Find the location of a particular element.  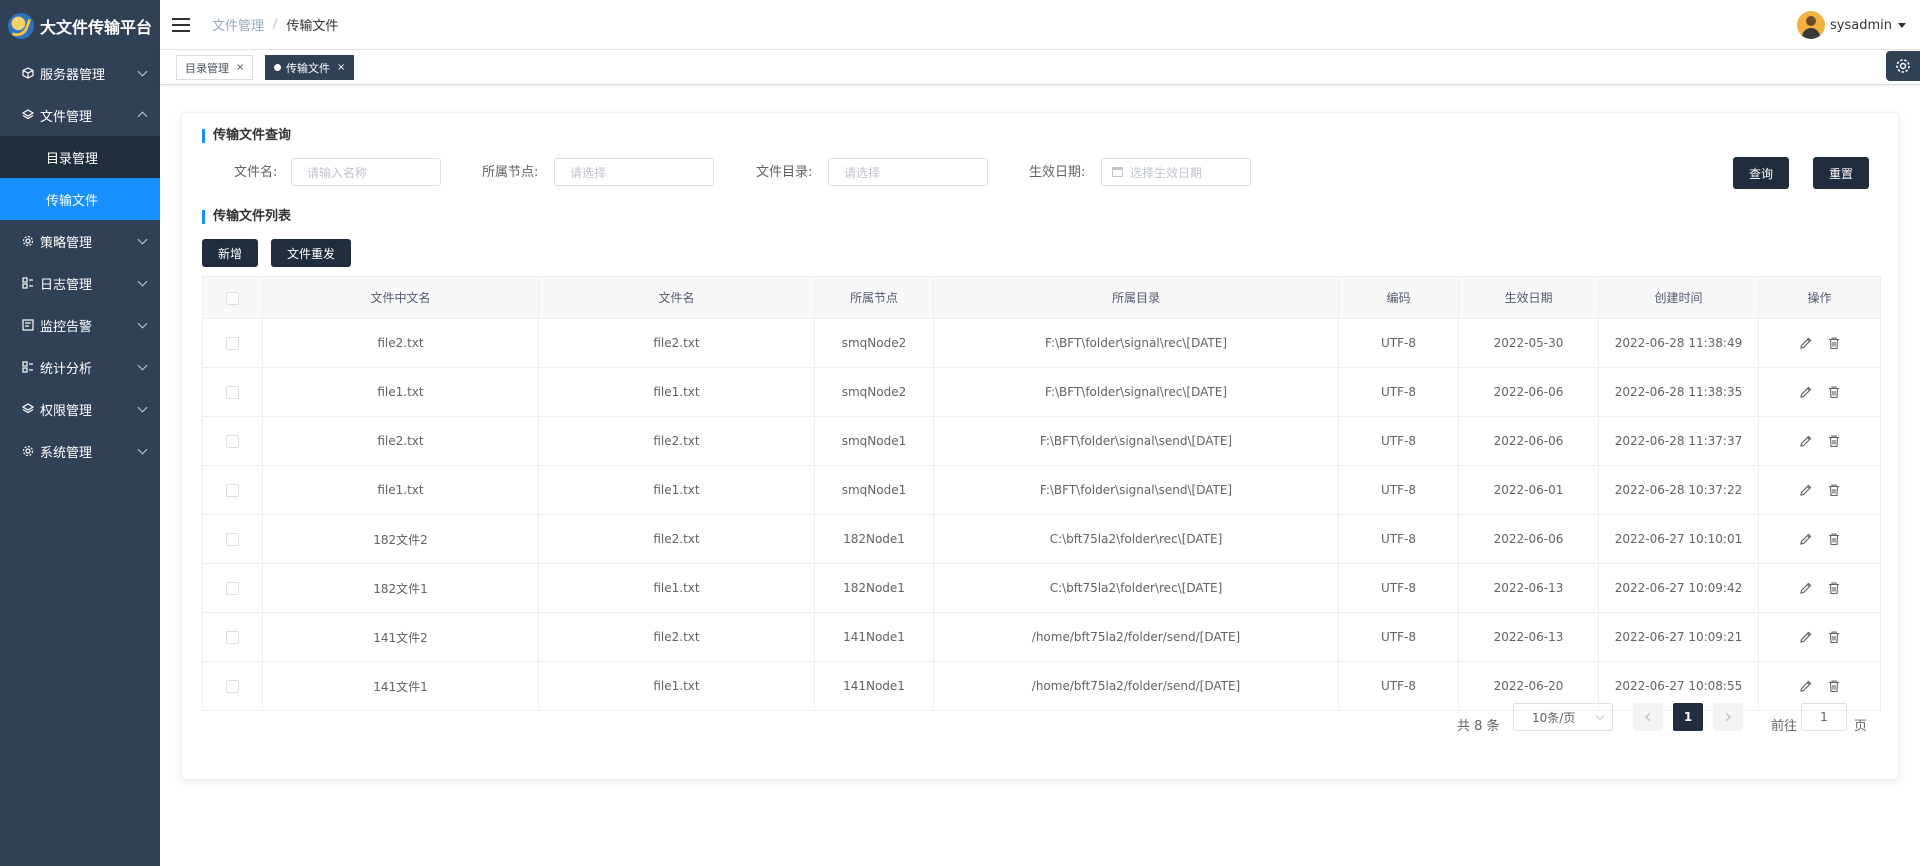

filename-input: 请输入名称 is located at coordinates (366, 172).